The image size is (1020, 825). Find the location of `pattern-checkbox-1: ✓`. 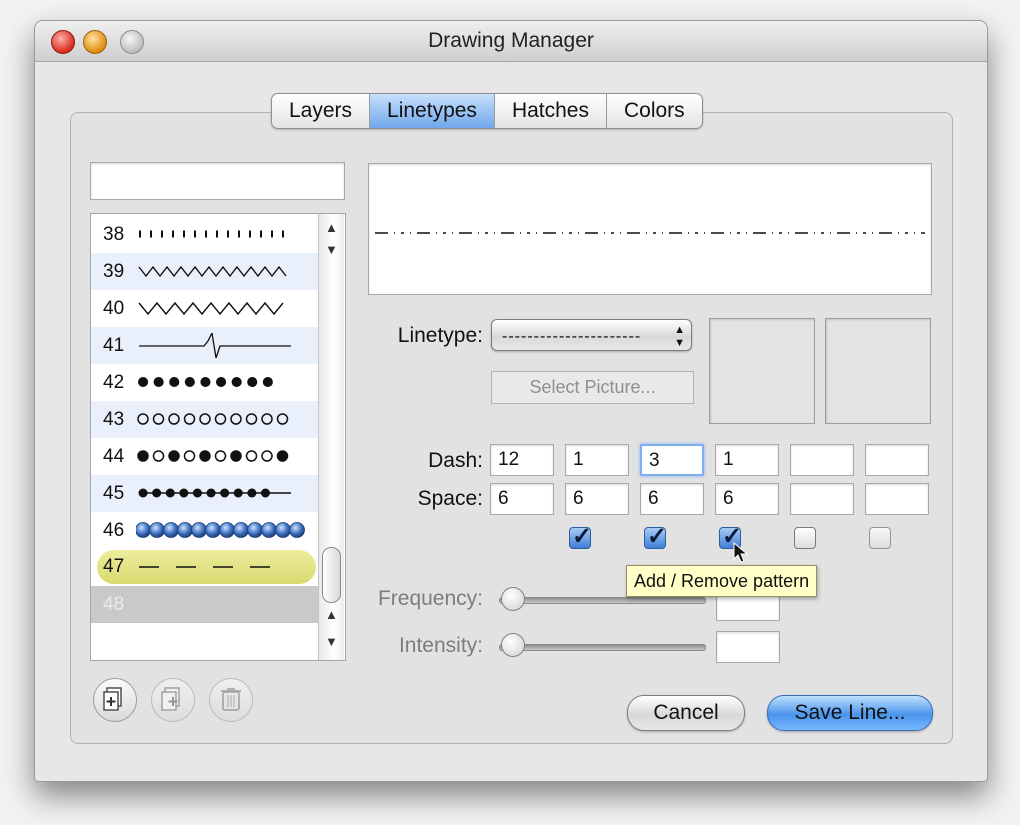

pattern-checkbox-1: ✓ is located at coordinates (580, 536).